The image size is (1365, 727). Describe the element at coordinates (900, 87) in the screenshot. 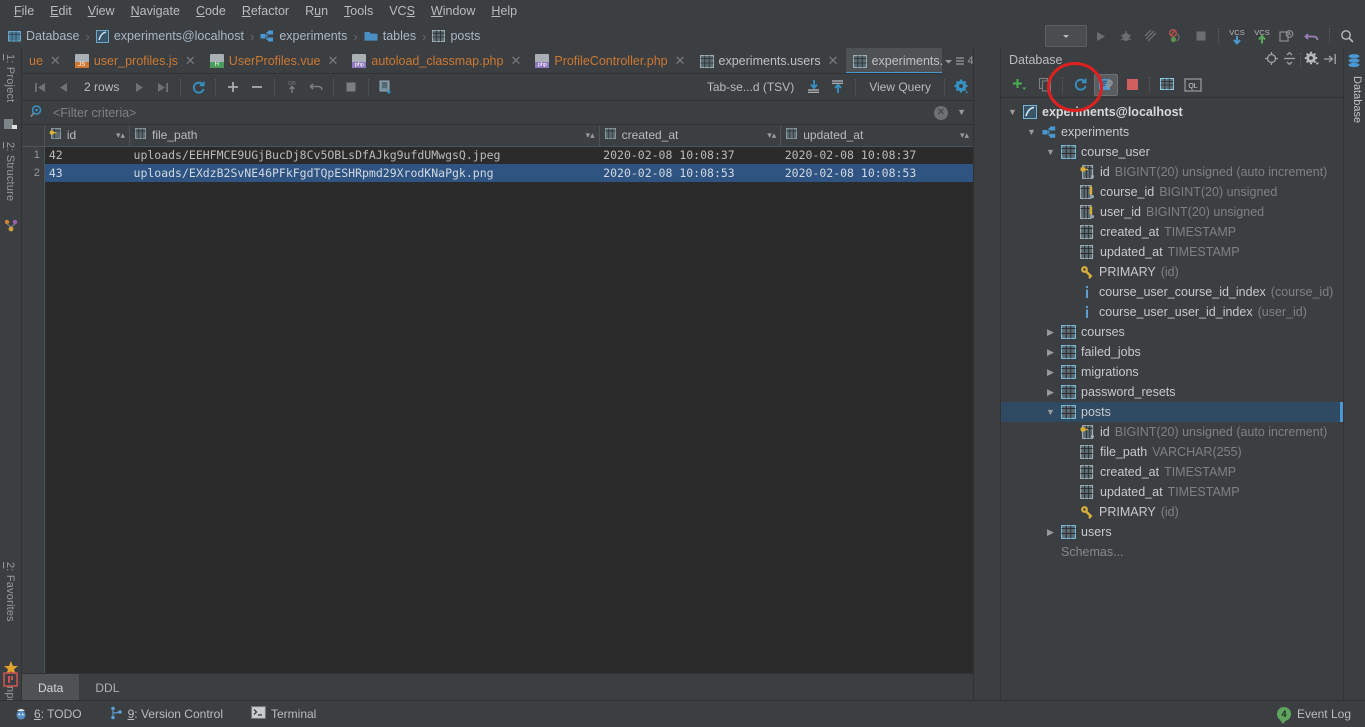

I see `view-query-button: View Query` at that location.